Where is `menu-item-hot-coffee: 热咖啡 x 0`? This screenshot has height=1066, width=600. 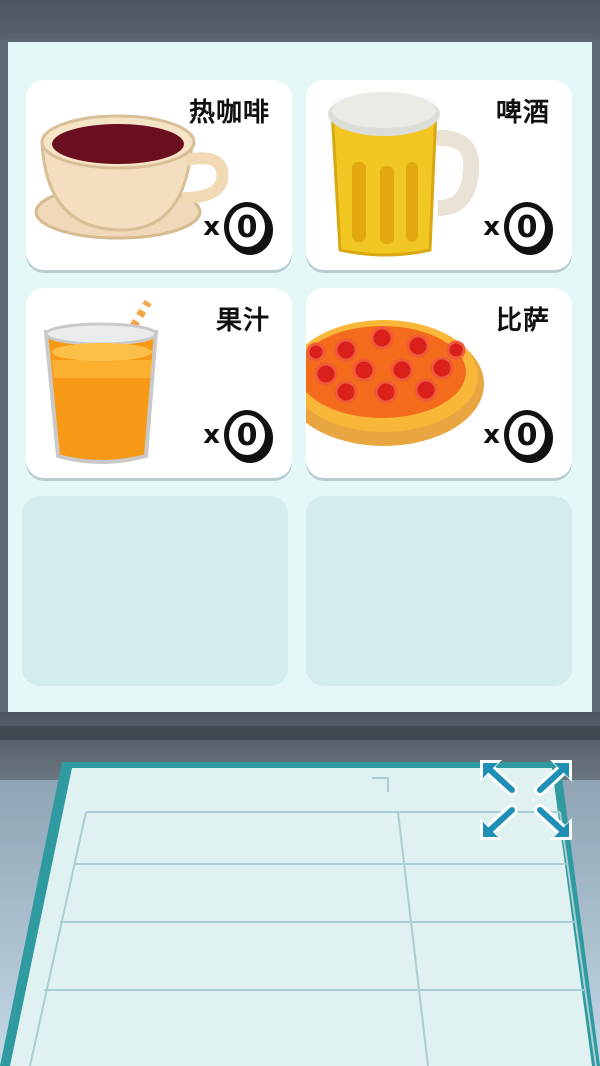 menu-item-hot-coffee: 热咖啡 x 0 is located at coordinates (159, 175).